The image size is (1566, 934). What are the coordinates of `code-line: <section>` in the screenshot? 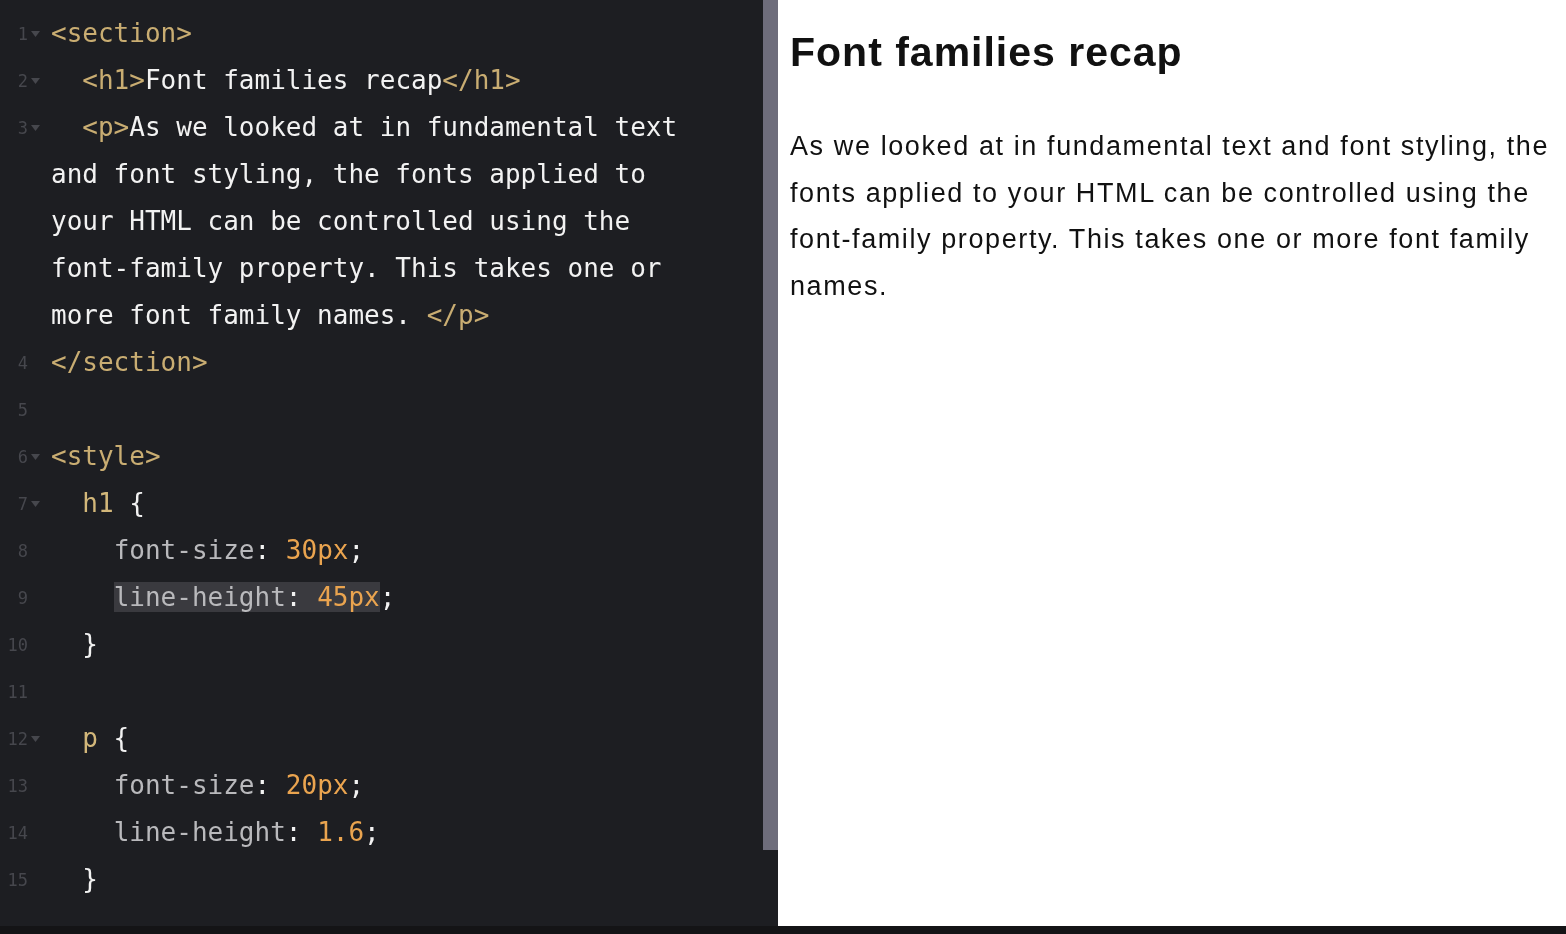 It's located at (122, 33).